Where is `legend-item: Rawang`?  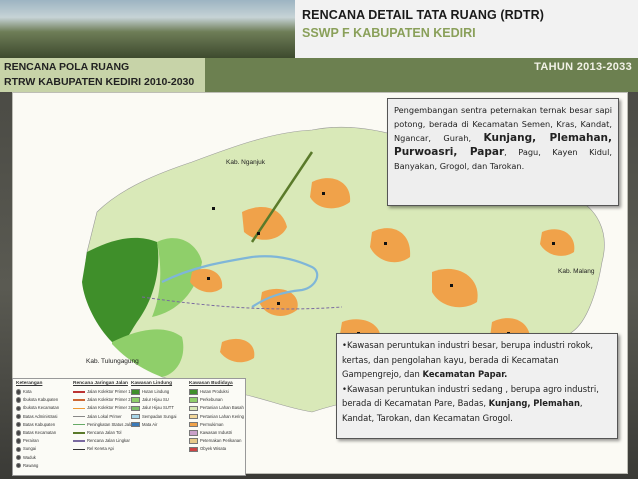
legend-item: Rawang is located at coordinates (27, 466).